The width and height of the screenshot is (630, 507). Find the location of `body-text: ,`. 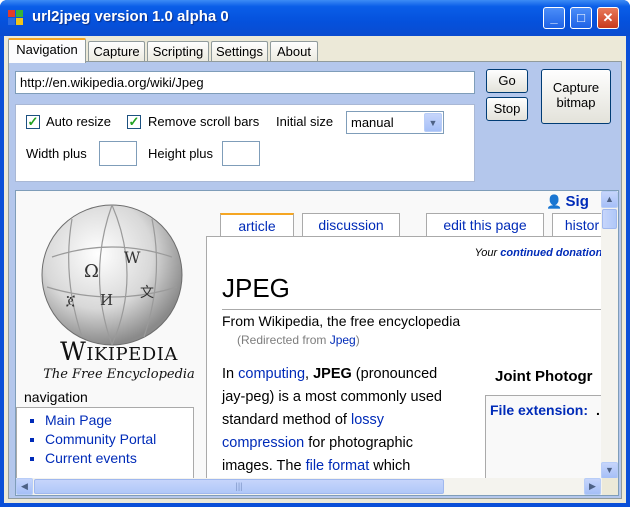

body-text: , is located at coordinates (309, 374).